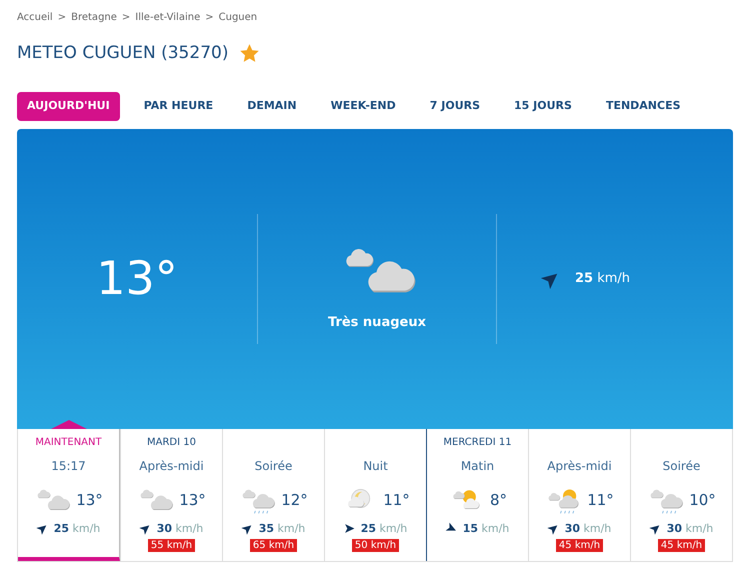 The image size is (750, 577). What do you see at coordinates (273, 494) in the screenshot?
I see `forecast-column: Soirée 12° 35 km/h 65 km/h` at bounding box center [273, 494].